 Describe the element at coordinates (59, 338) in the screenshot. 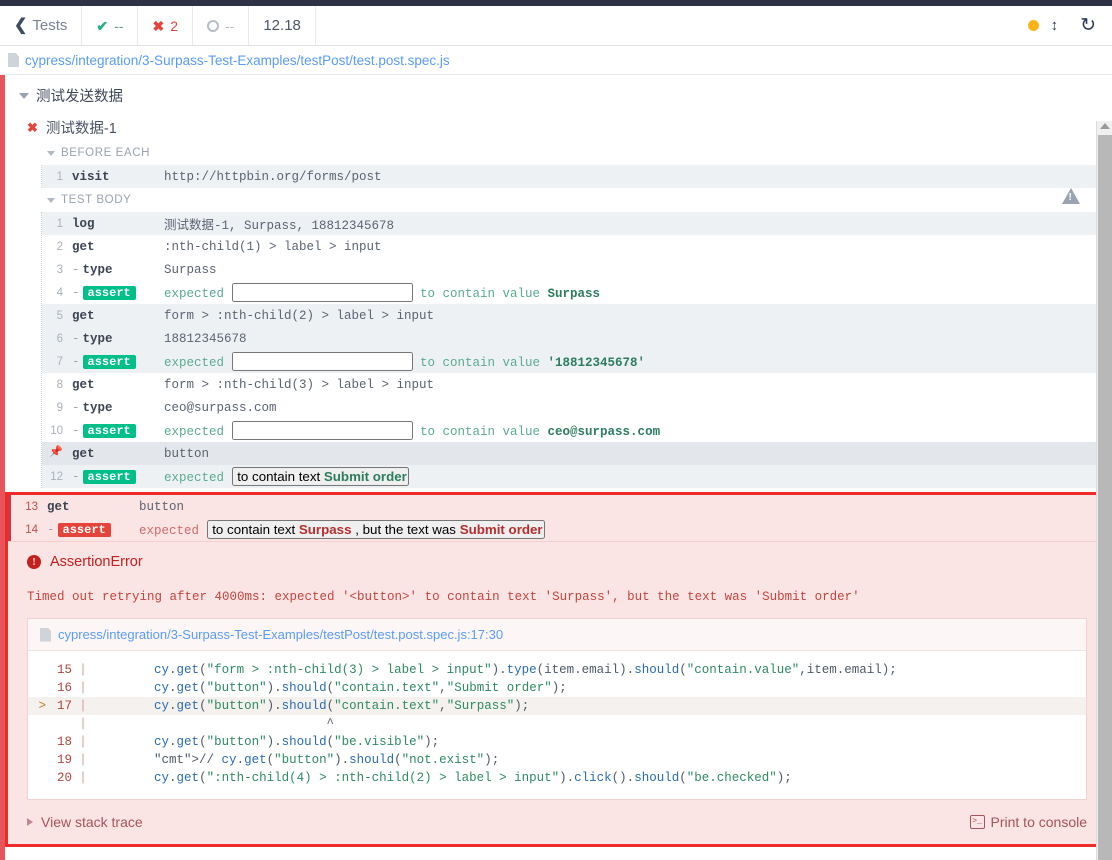

I see `command-number: 6` at that location.